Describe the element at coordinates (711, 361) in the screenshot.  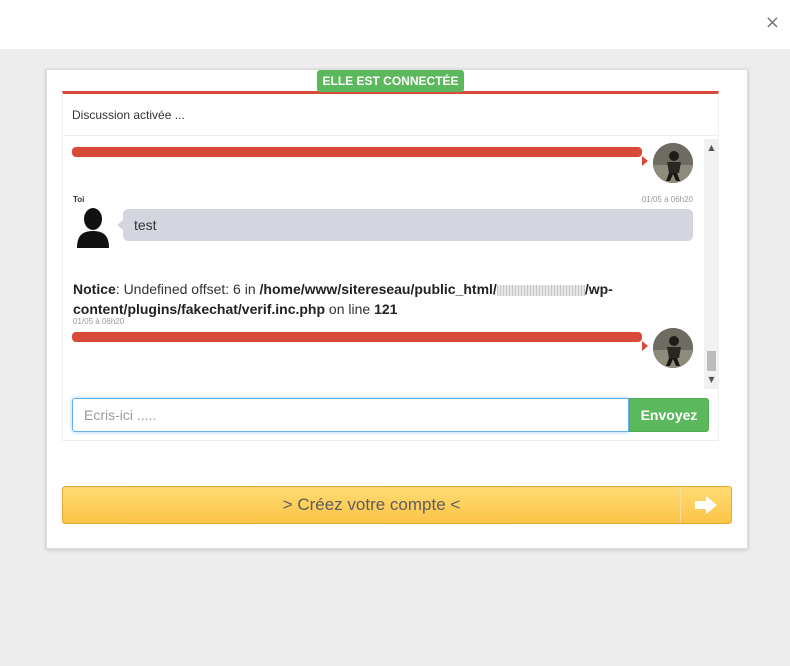
I see `scrollbar-thumb` at that location.